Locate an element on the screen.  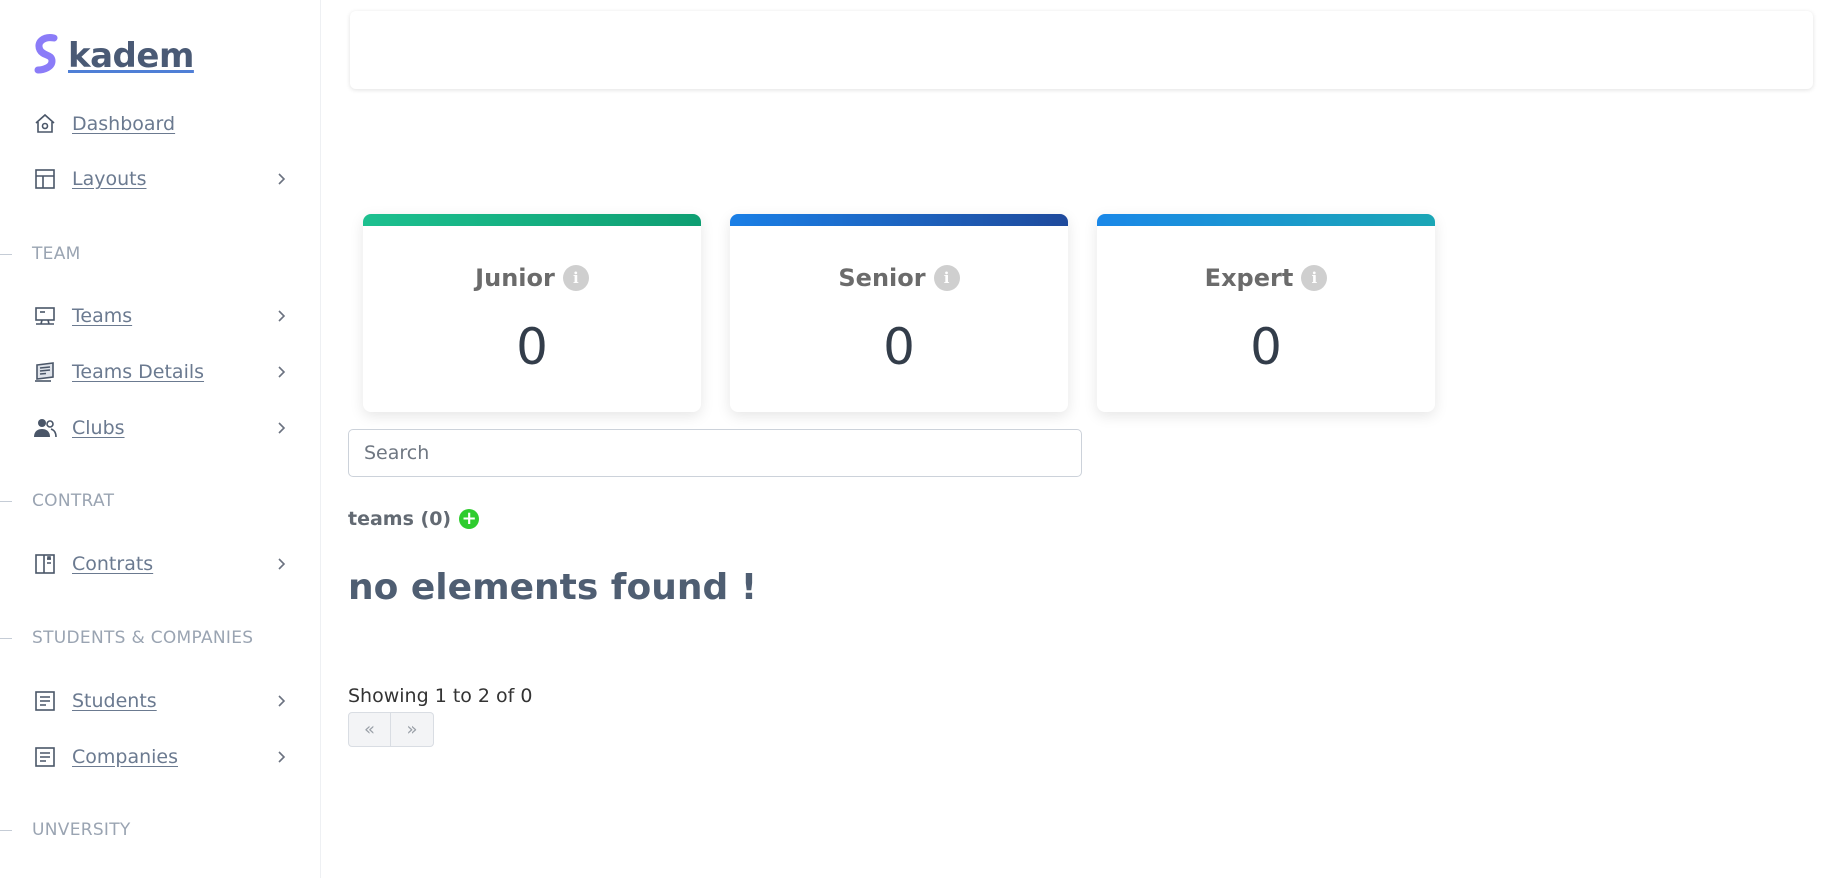
card-title: Junior is located at coordinates (515, 278).